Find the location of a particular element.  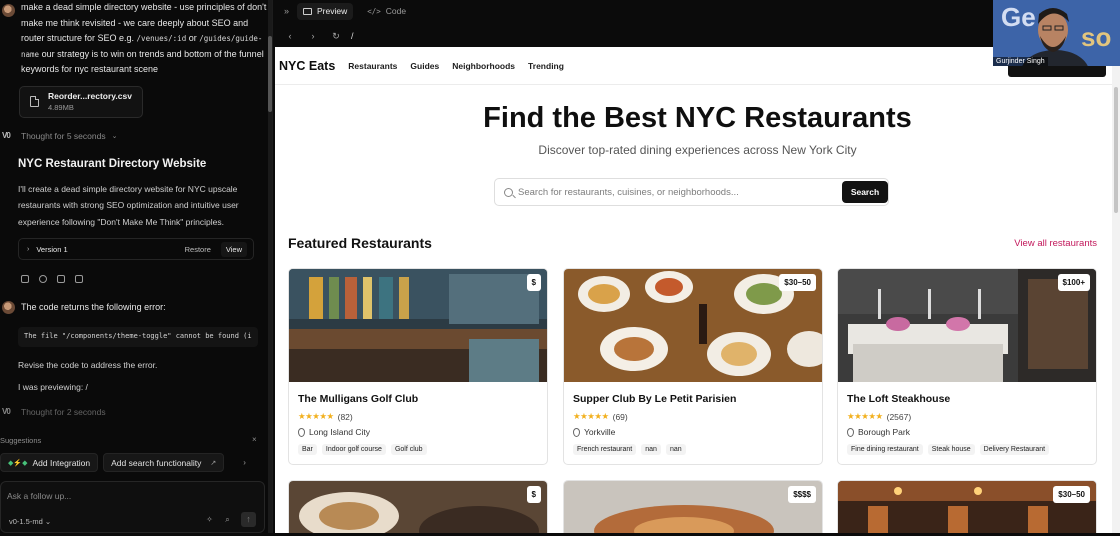

response-title: NYC Restaurant Directory Website is located at coordinates (112, 163).